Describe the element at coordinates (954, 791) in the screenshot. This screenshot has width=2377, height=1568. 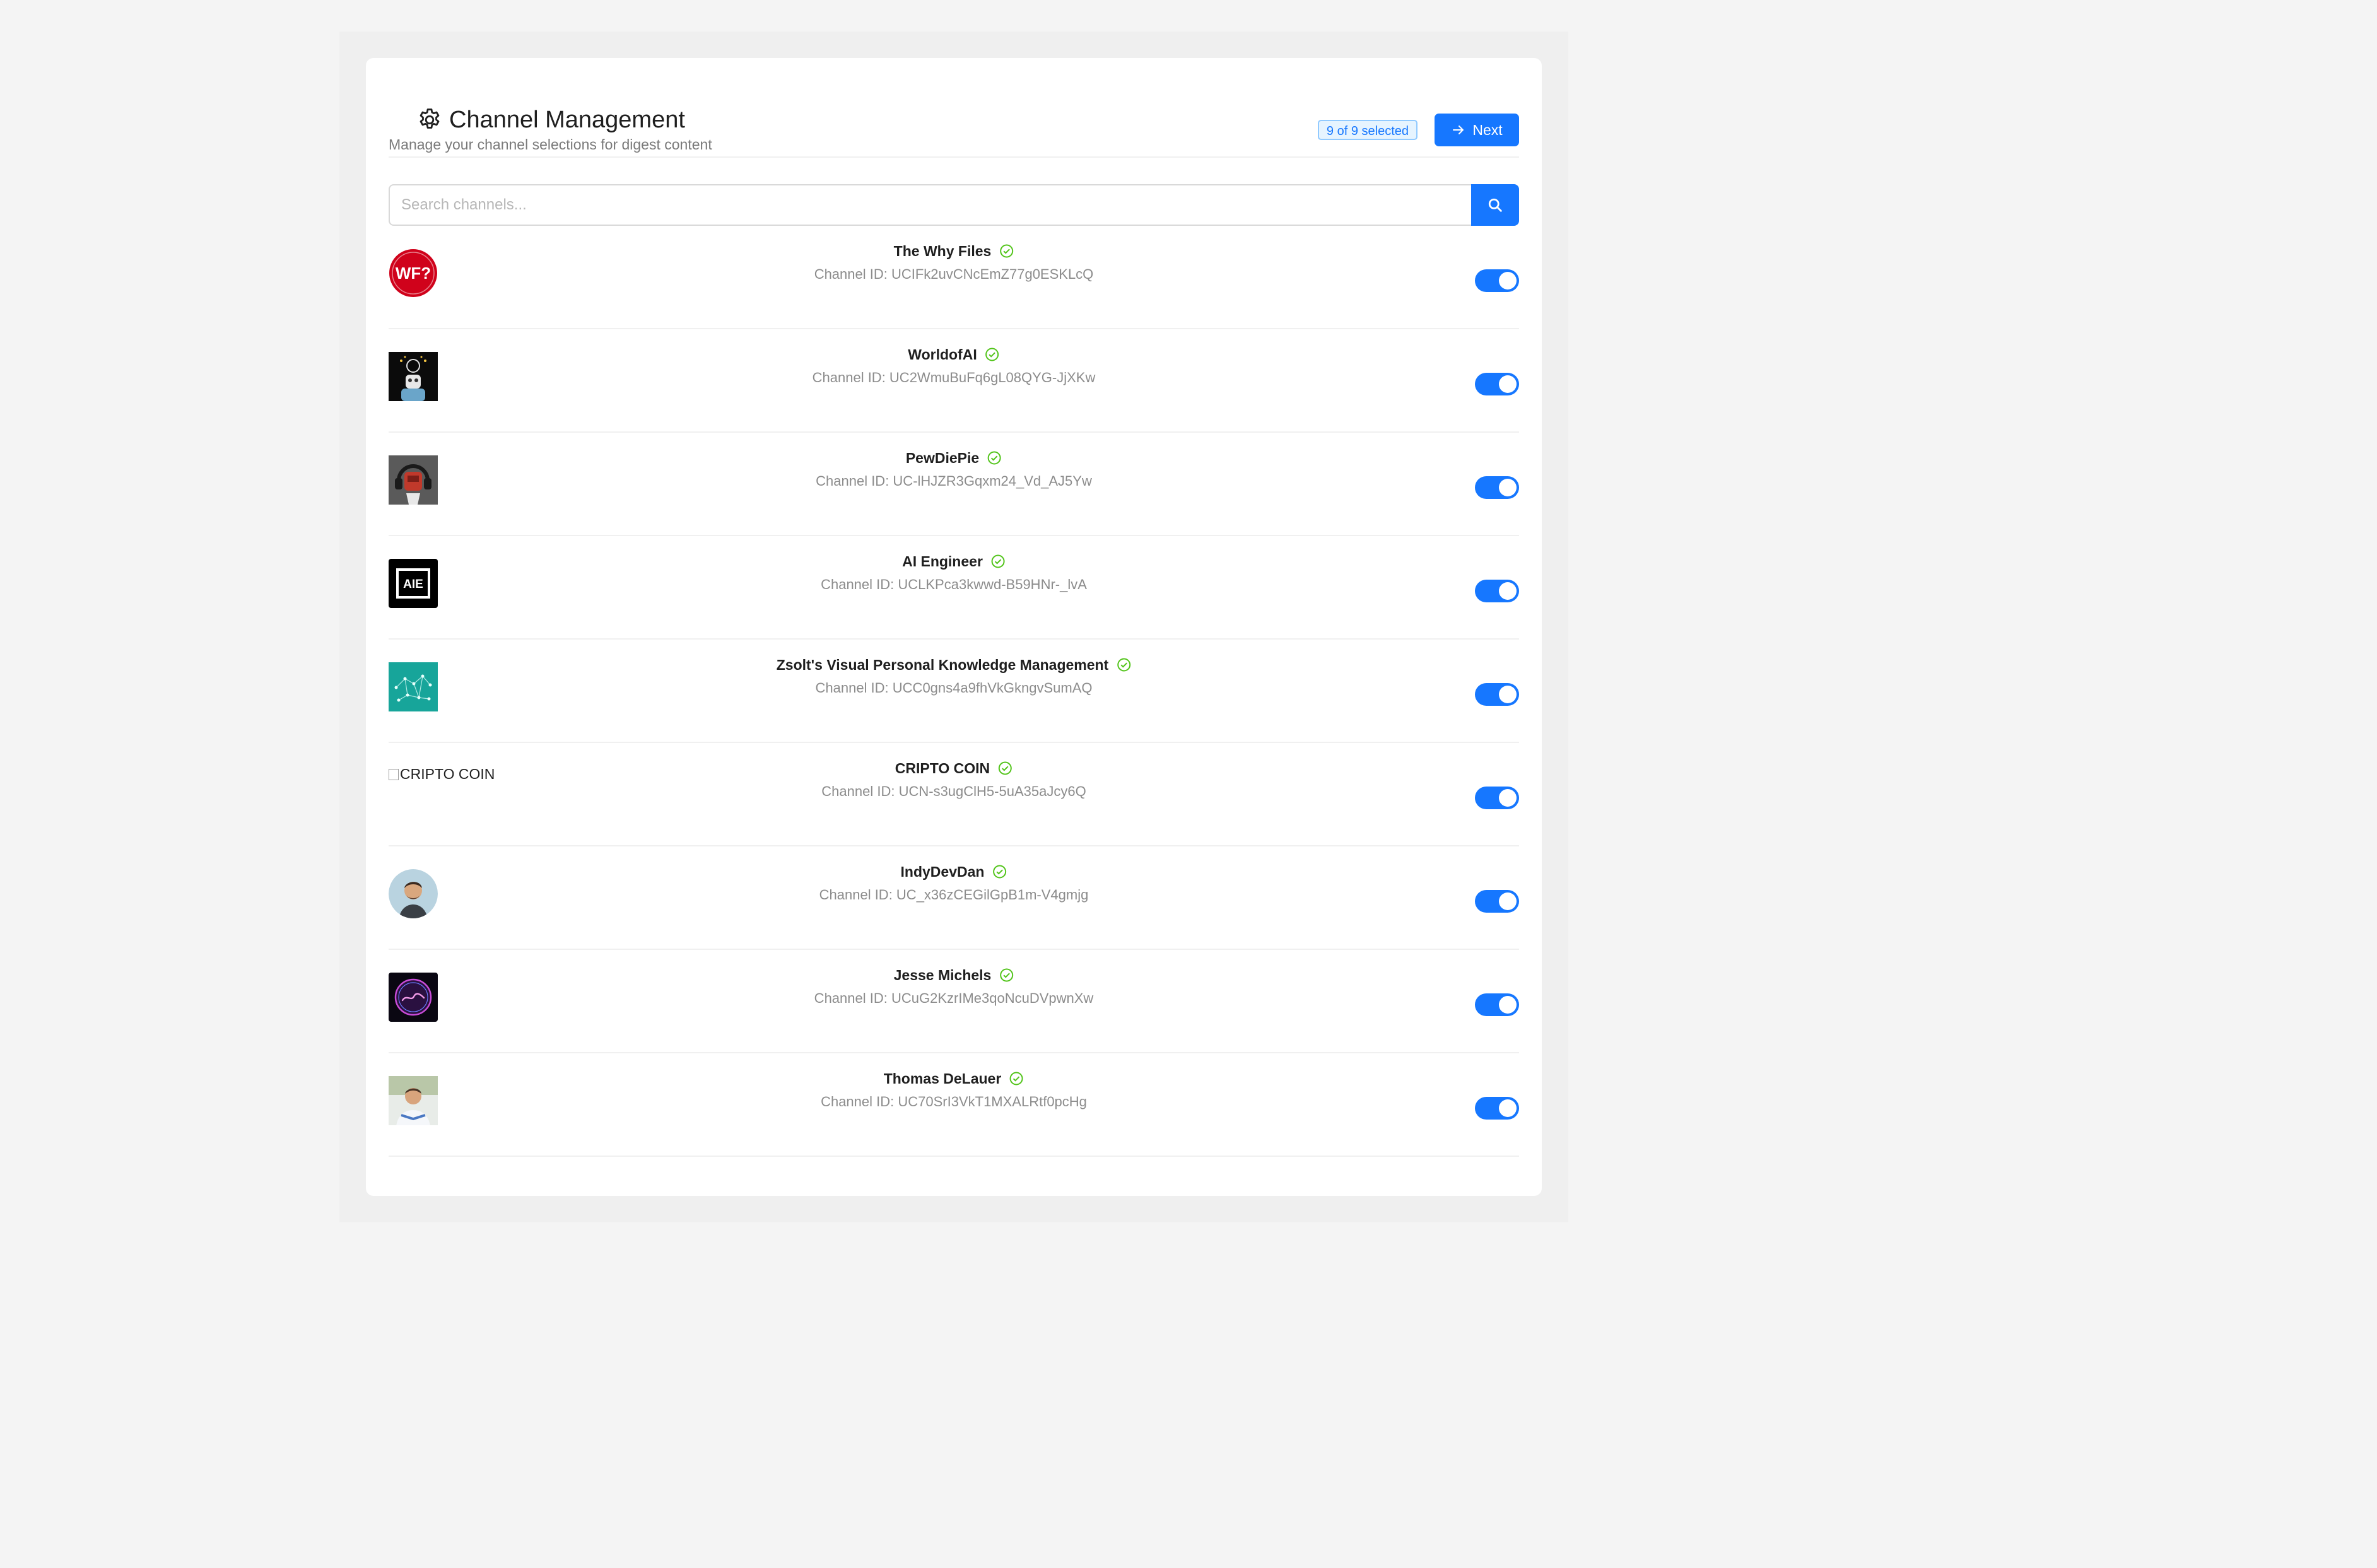
I see `channel-id: Channel ID: UCN-s3ugClH5-5uA35aJcy6Q` at that location.